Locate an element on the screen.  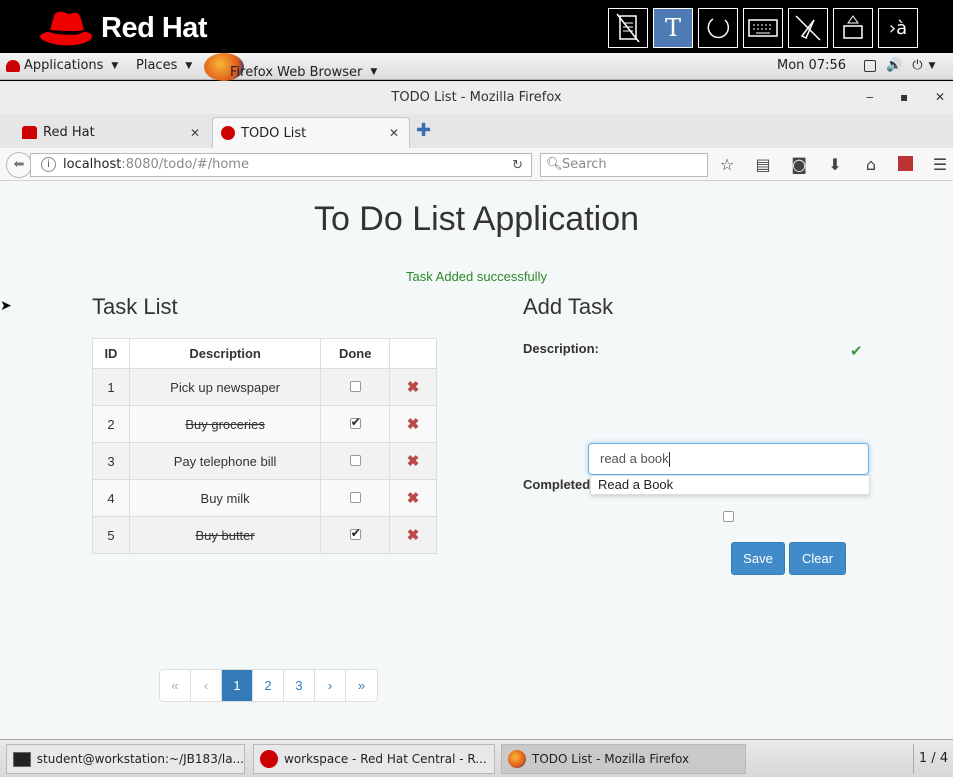
description-input: read a book is located at coordinates (728, 459).